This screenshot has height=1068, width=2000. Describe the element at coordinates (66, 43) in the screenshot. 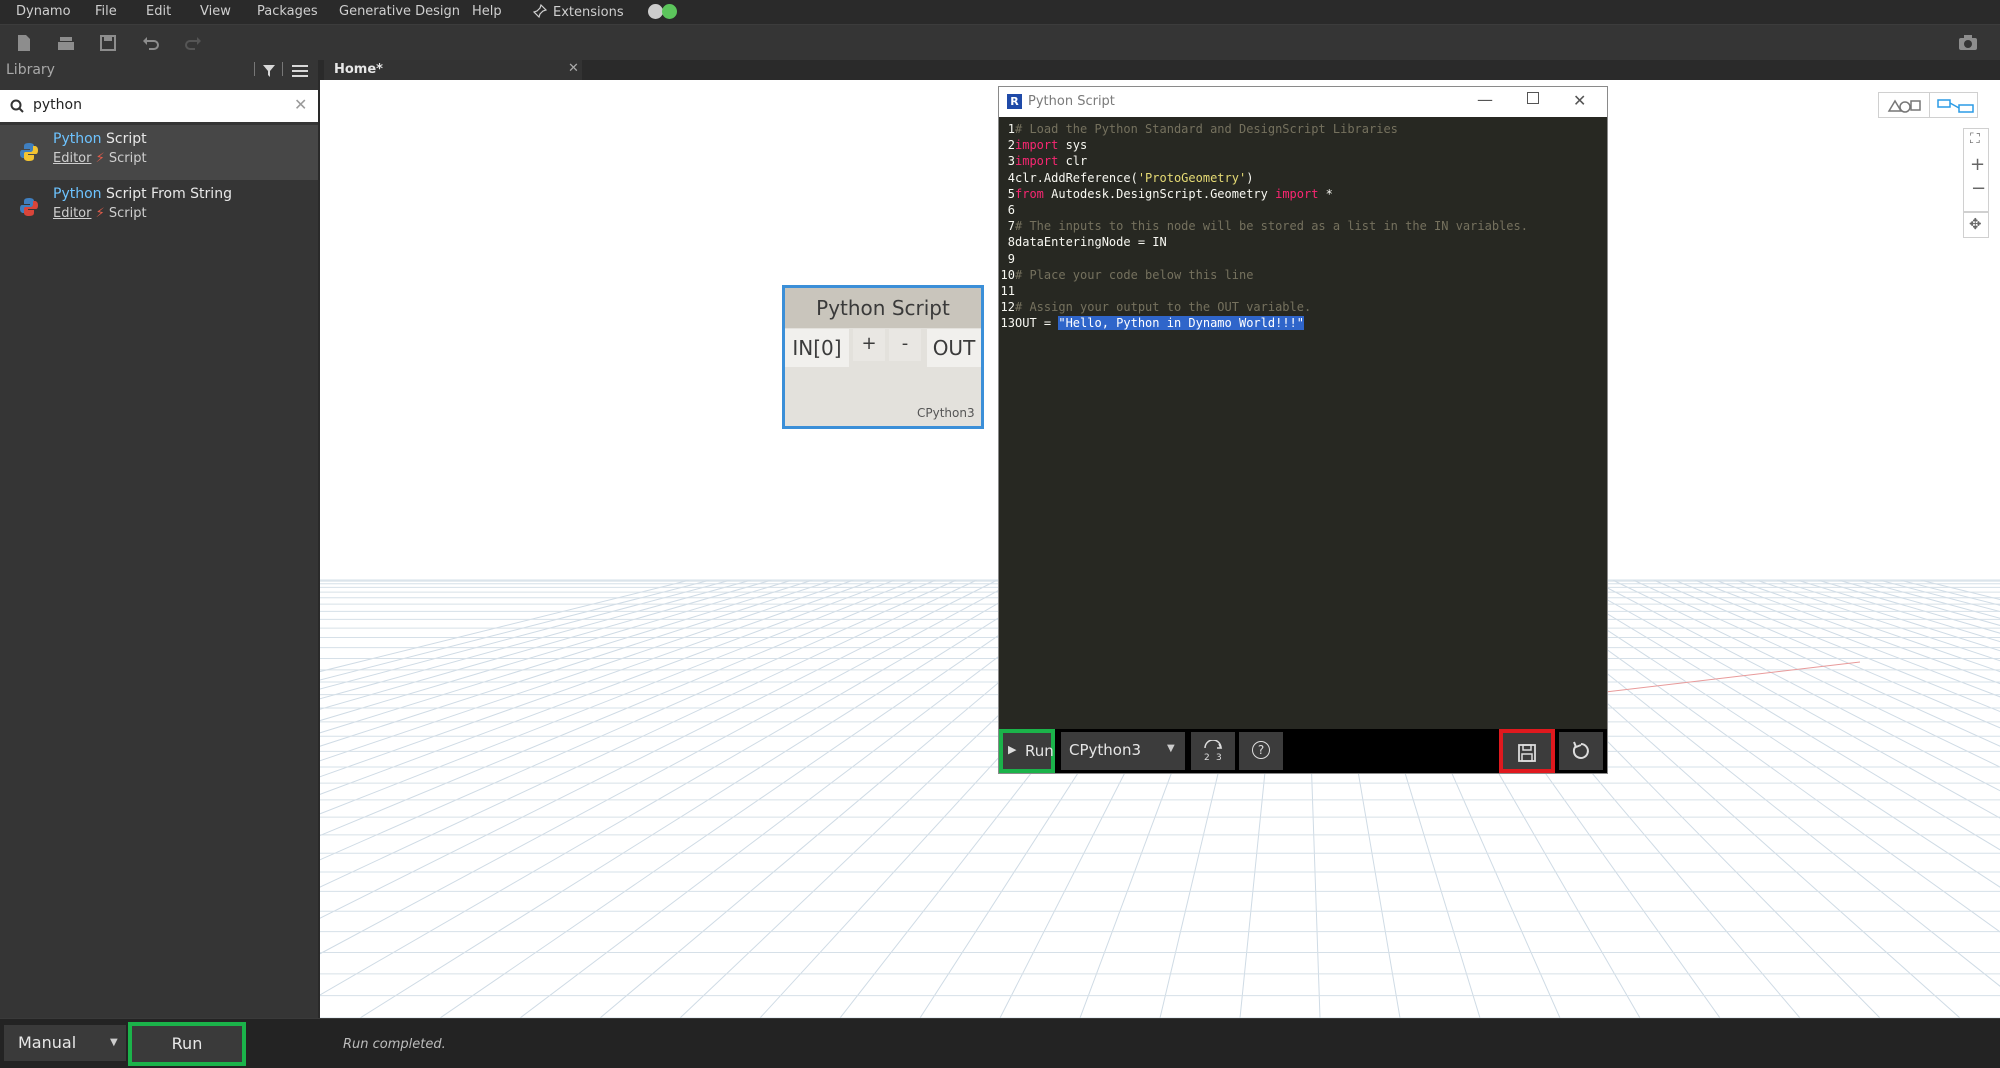

I see `open-file-icon` at that location.